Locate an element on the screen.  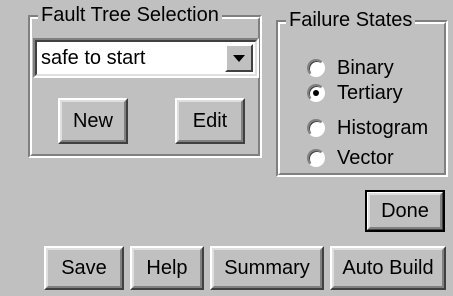
radio-tertiary: Tertiary is located at coordinates (355, 93).